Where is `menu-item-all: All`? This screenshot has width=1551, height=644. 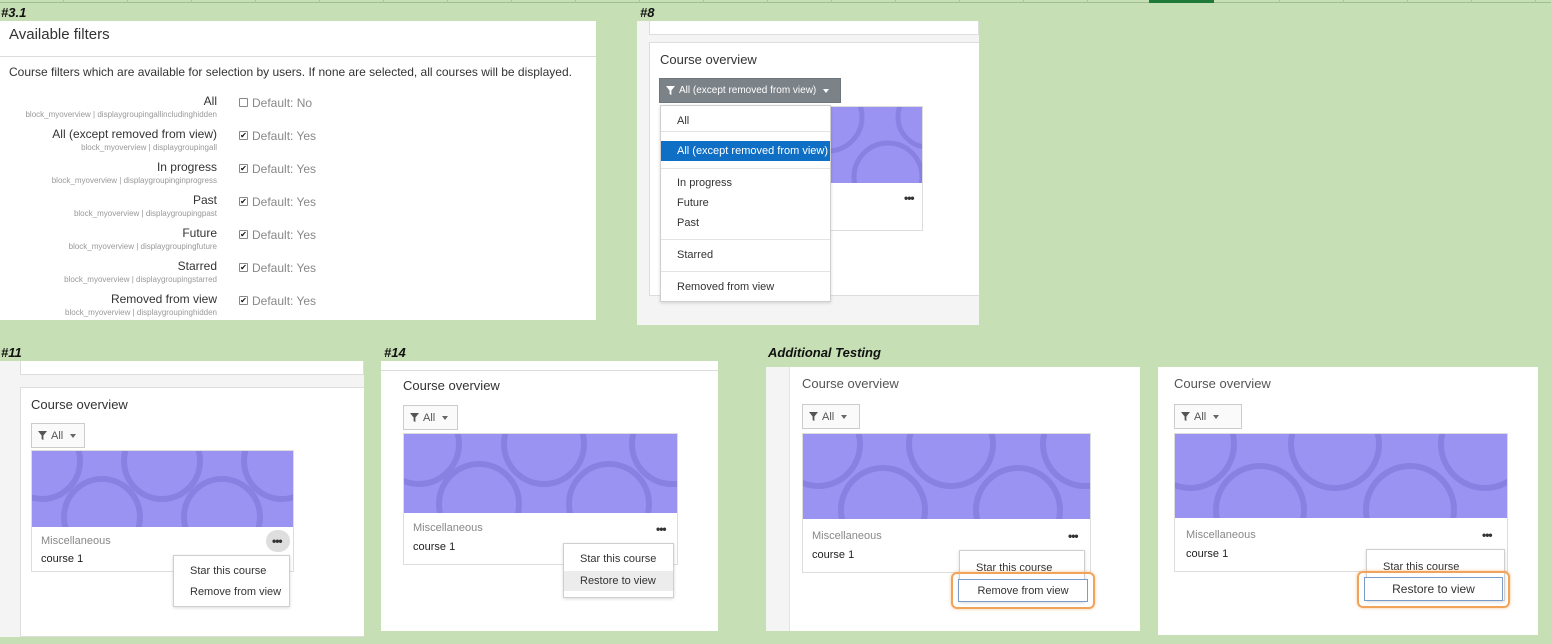
menu-item-all: All is located at coordinates (683, 121).